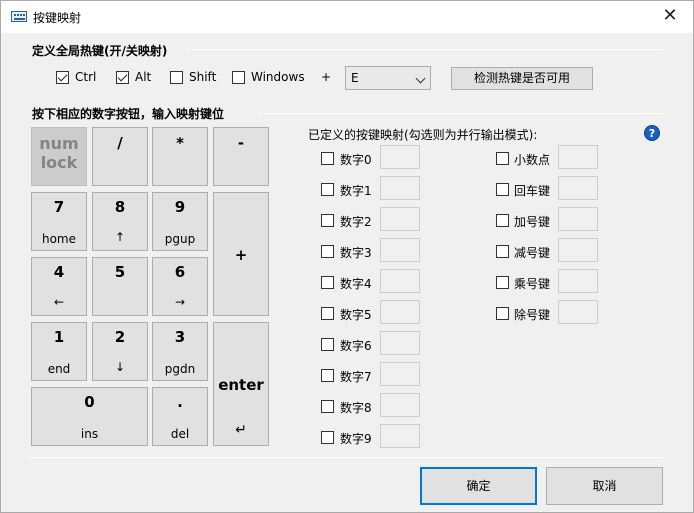  Describe the element at coordinates (120, 207) in the screenshot. I see `key-8-label: 8` at that location.